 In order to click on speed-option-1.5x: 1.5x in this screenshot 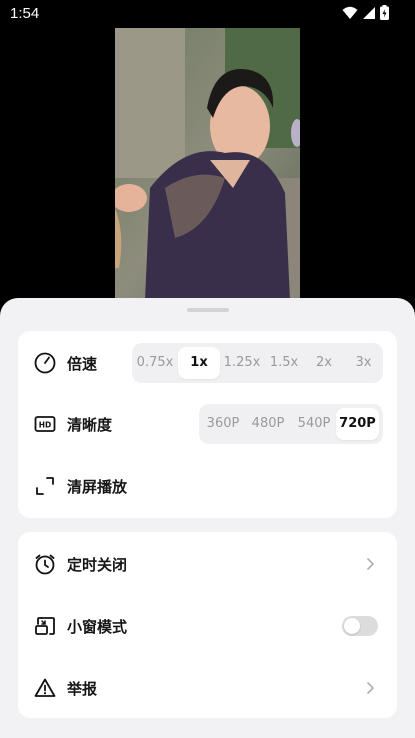, I will do `click(284, 363)`.